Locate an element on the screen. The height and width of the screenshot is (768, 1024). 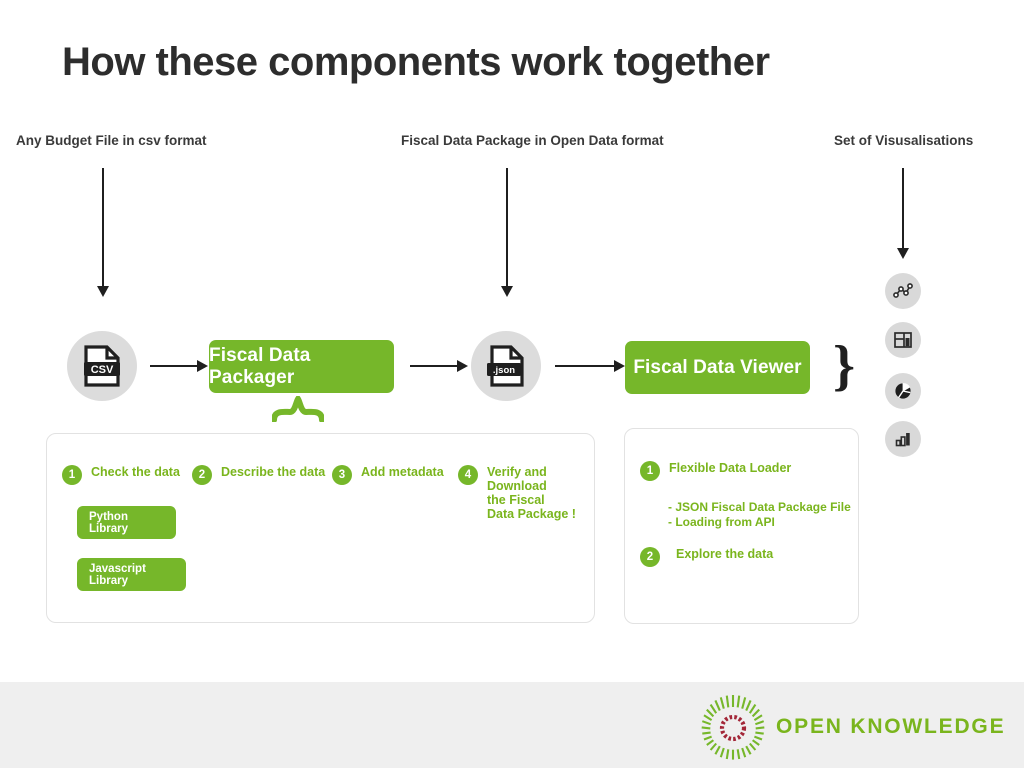
csv-file-icon: CSV is located at coordinates (102, 366).